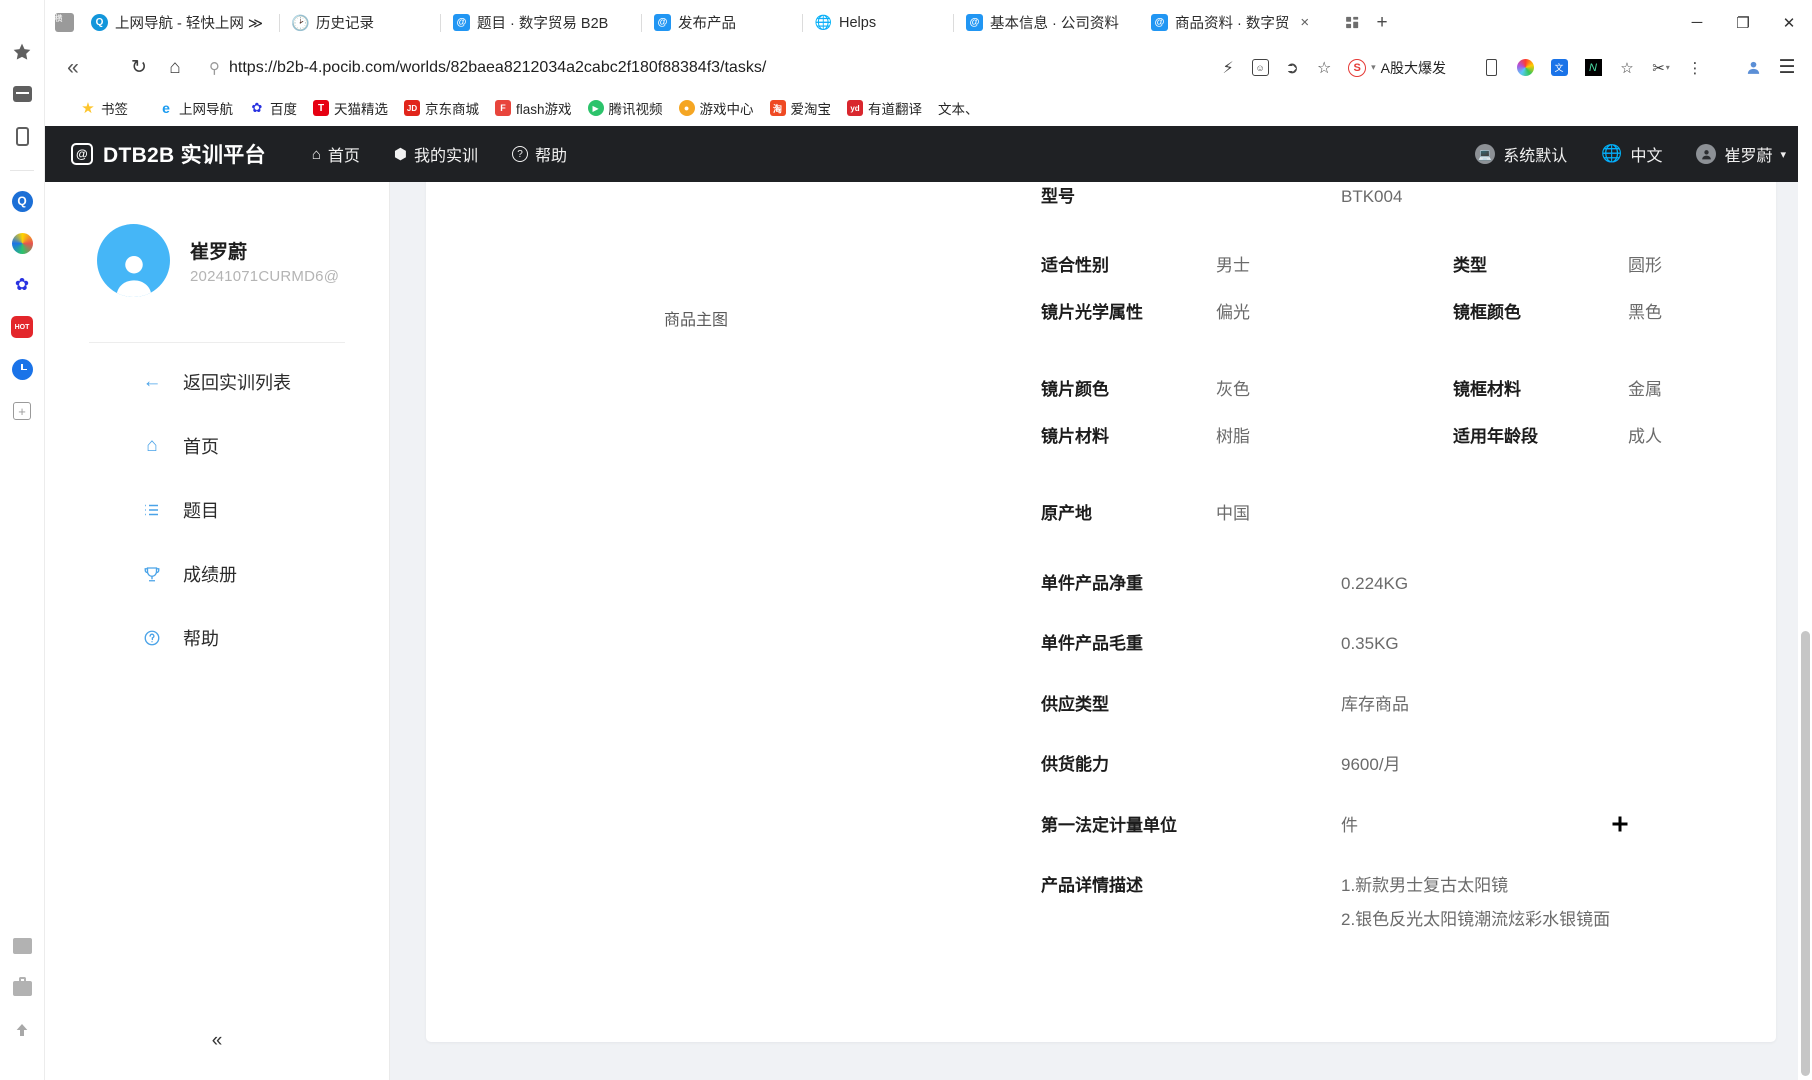 This screenshot has width=1812, height=1080. Describe the element at coordinates (1371, 764) in the screenshot. I see `field-value: 9600/月` at that location.